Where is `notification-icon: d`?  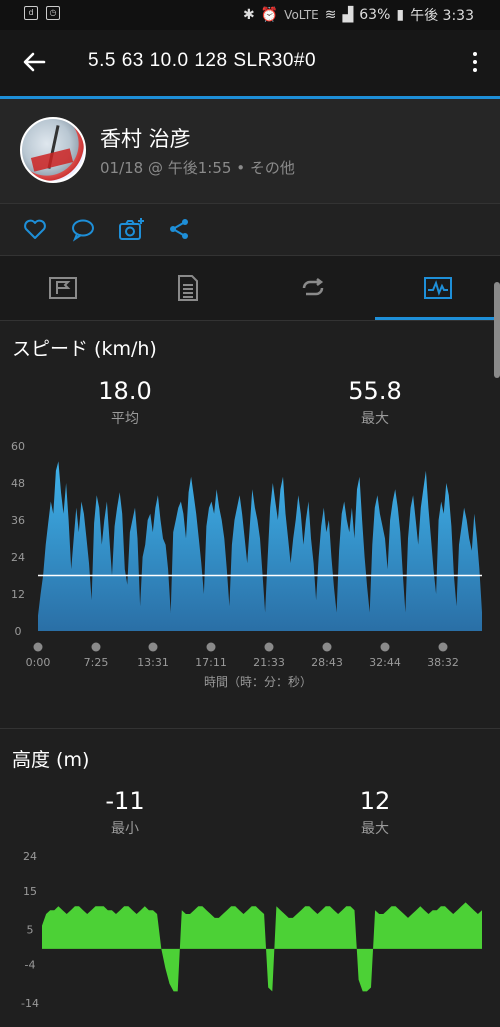 notification-icon: d is located at coordinates (31, 13).